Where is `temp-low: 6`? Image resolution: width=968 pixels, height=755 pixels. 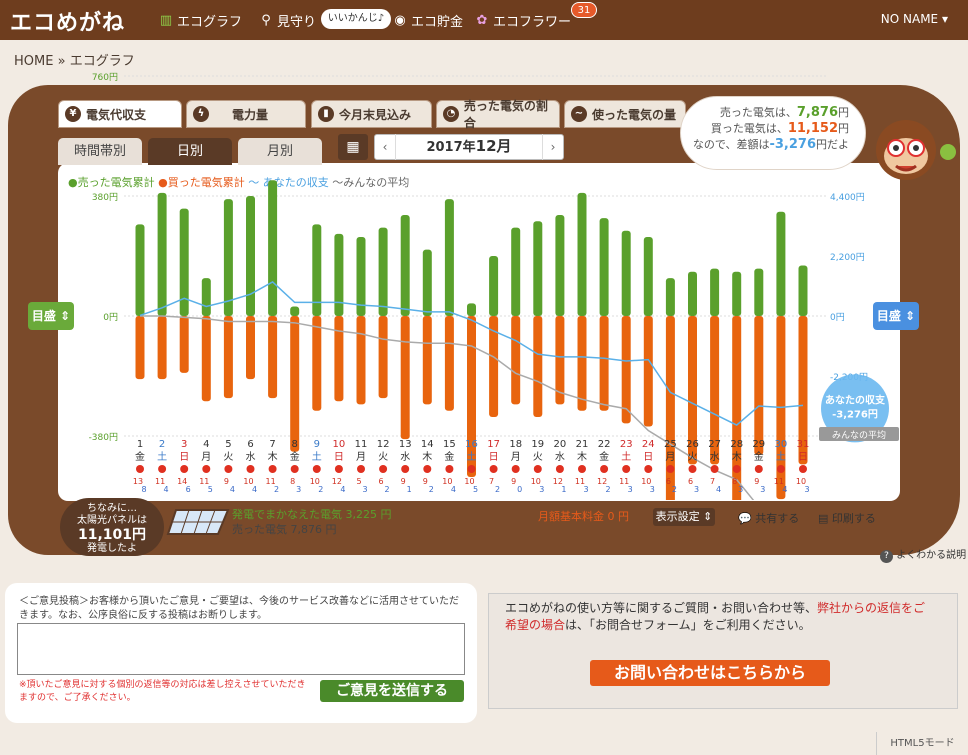 temp-low: 6 is located at coordinates (188, 489).